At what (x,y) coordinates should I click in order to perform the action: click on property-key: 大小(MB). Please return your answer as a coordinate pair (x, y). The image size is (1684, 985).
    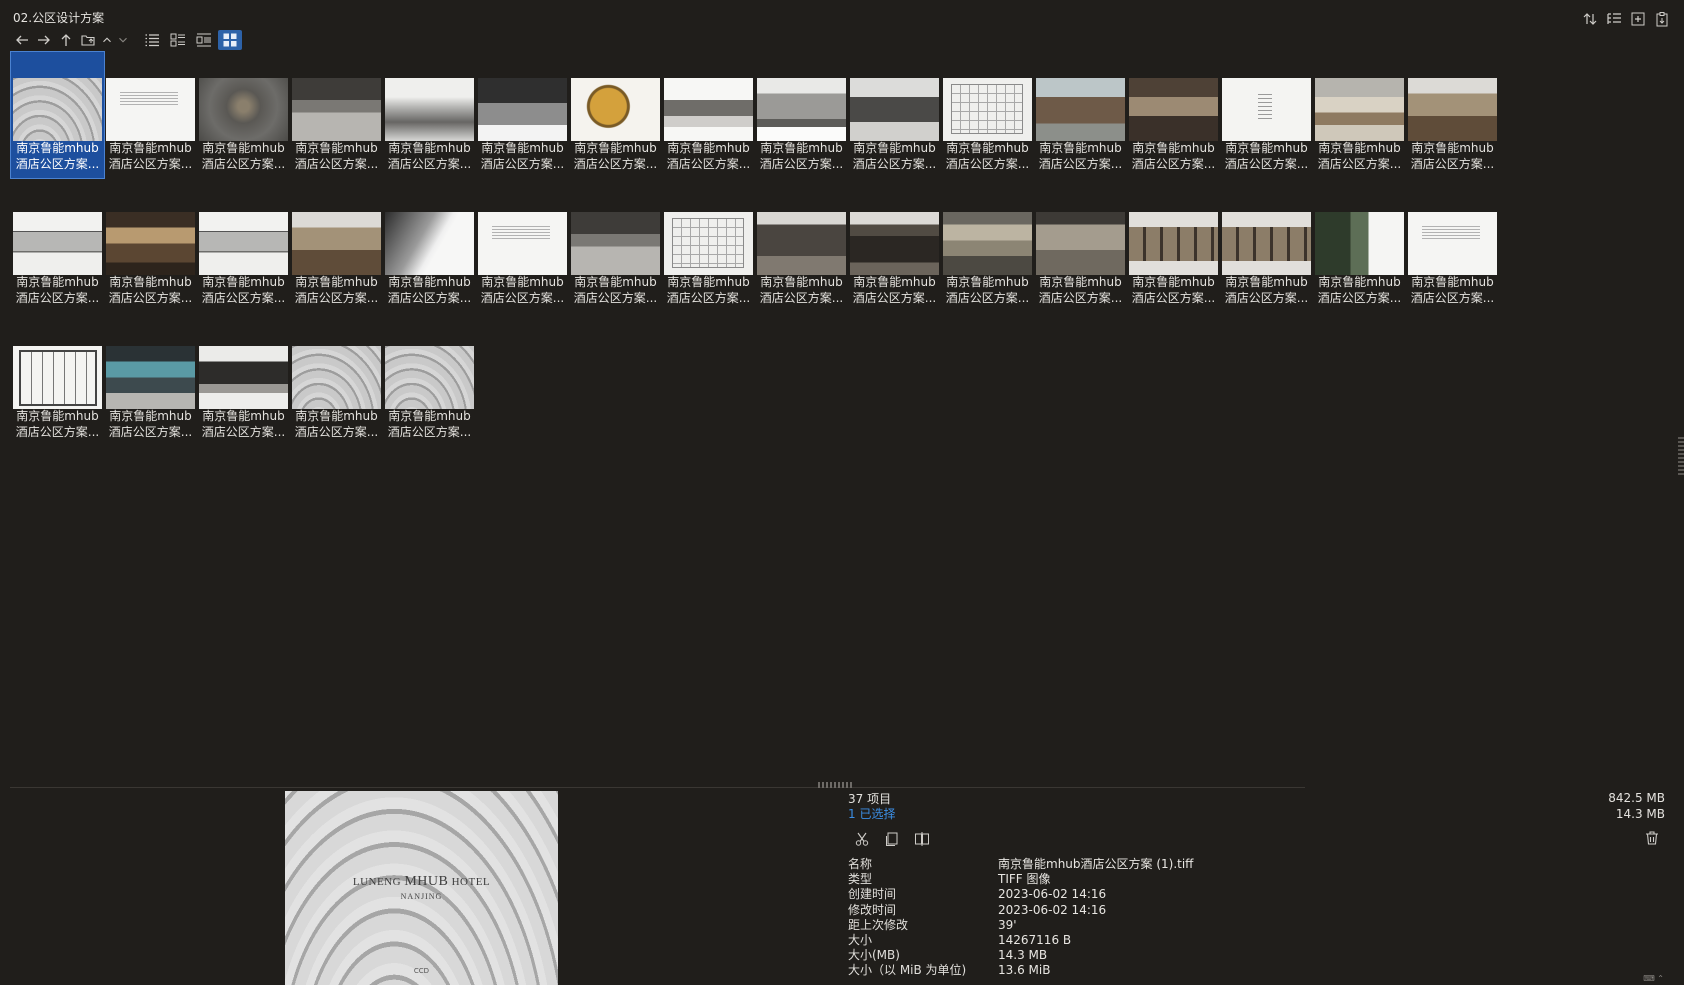
    Looking at the image, I should click on (874, 955).